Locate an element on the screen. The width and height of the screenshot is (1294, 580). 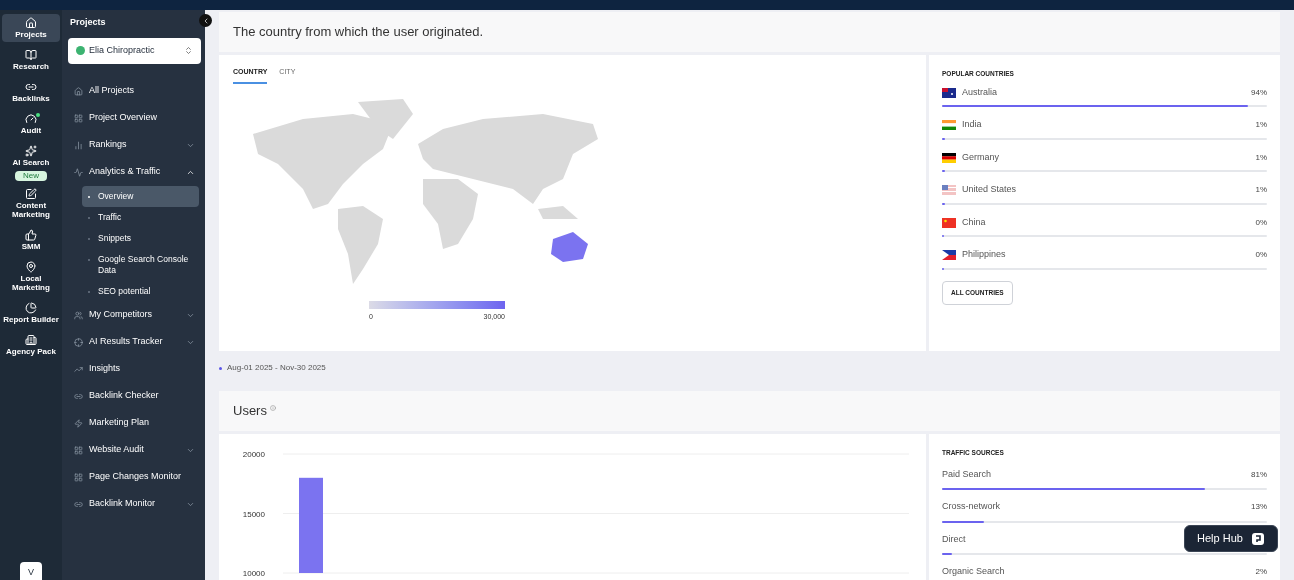
gauge-icon is located at coordinates (31, 119).